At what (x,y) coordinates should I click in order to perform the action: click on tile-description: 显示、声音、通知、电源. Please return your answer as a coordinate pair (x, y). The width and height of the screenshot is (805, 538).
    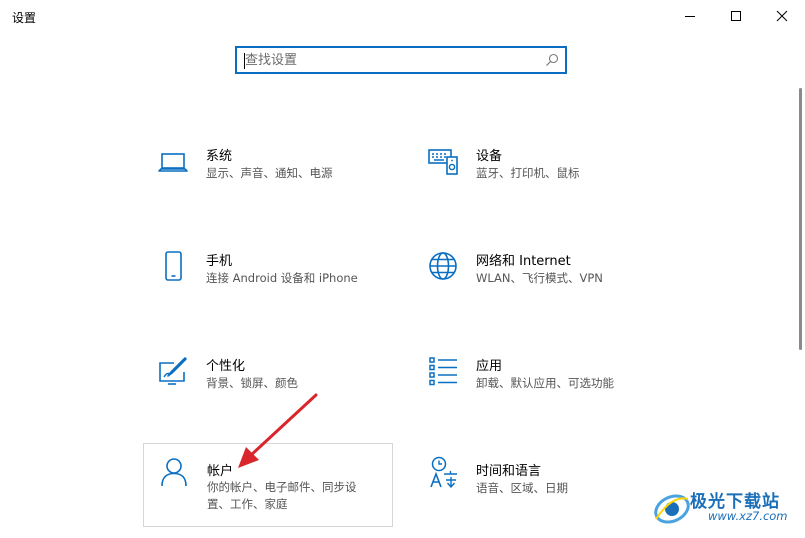
    Looking at the image, I should click on (269, 173).